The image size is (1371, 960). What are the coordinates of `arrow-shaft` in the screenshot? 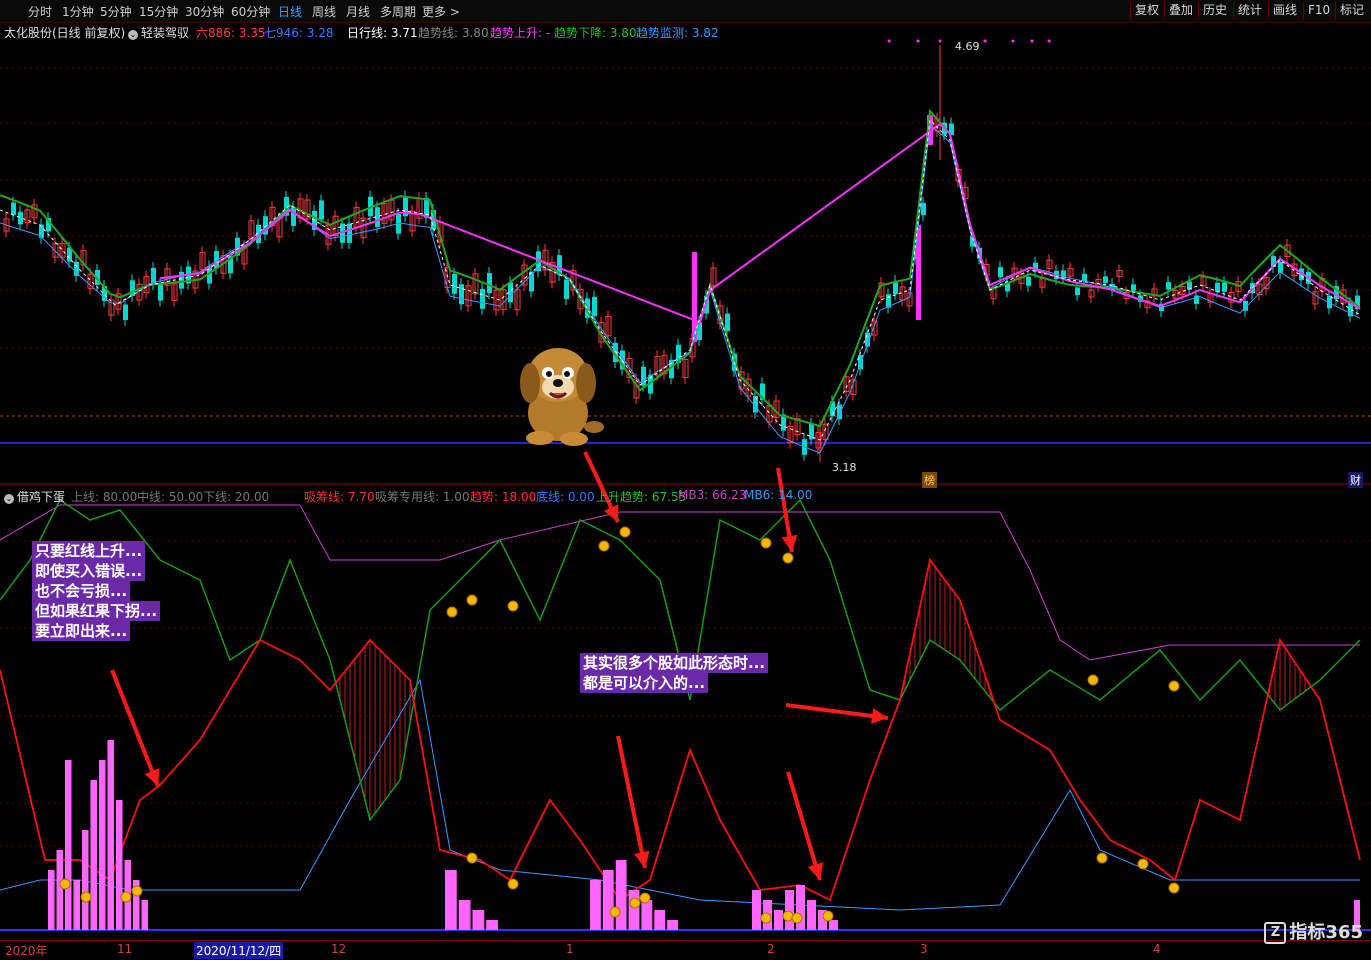 It's located at (631, 802).